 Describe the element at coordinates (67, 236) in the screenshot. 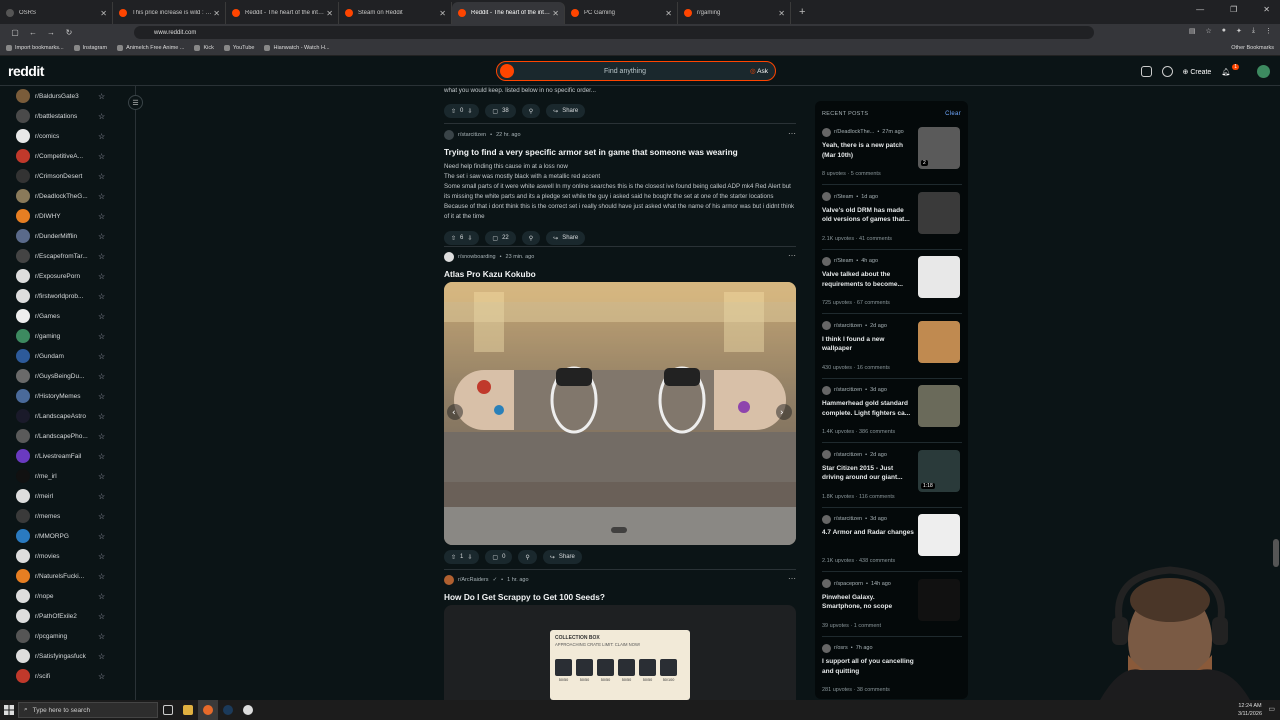

I see `sidebar-community-item: r/DunderMifflin ☆` at that location.